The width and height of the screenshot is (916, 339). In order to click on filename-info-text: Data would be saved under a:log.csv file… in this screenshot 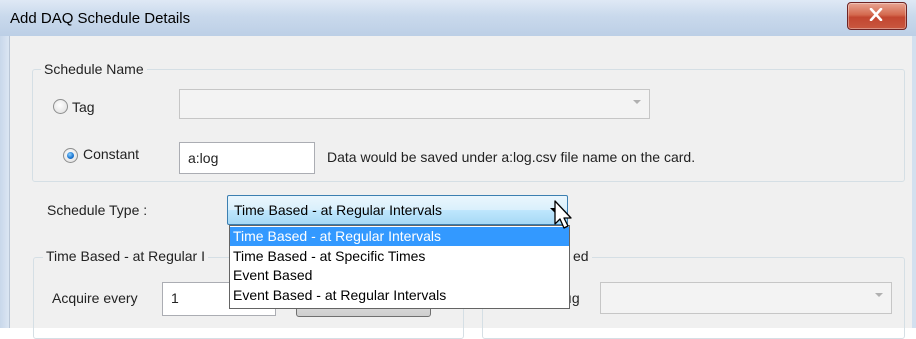, I will do `click(511, 157)`.